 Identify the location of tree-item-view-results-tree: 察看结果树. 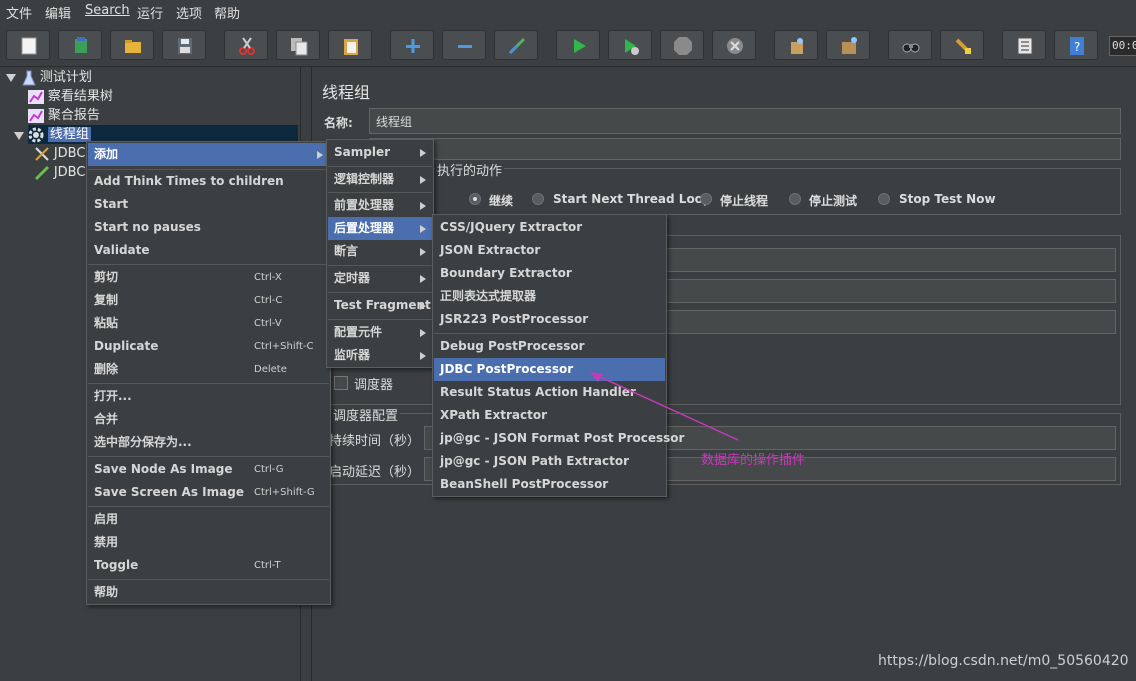
(70, 96).